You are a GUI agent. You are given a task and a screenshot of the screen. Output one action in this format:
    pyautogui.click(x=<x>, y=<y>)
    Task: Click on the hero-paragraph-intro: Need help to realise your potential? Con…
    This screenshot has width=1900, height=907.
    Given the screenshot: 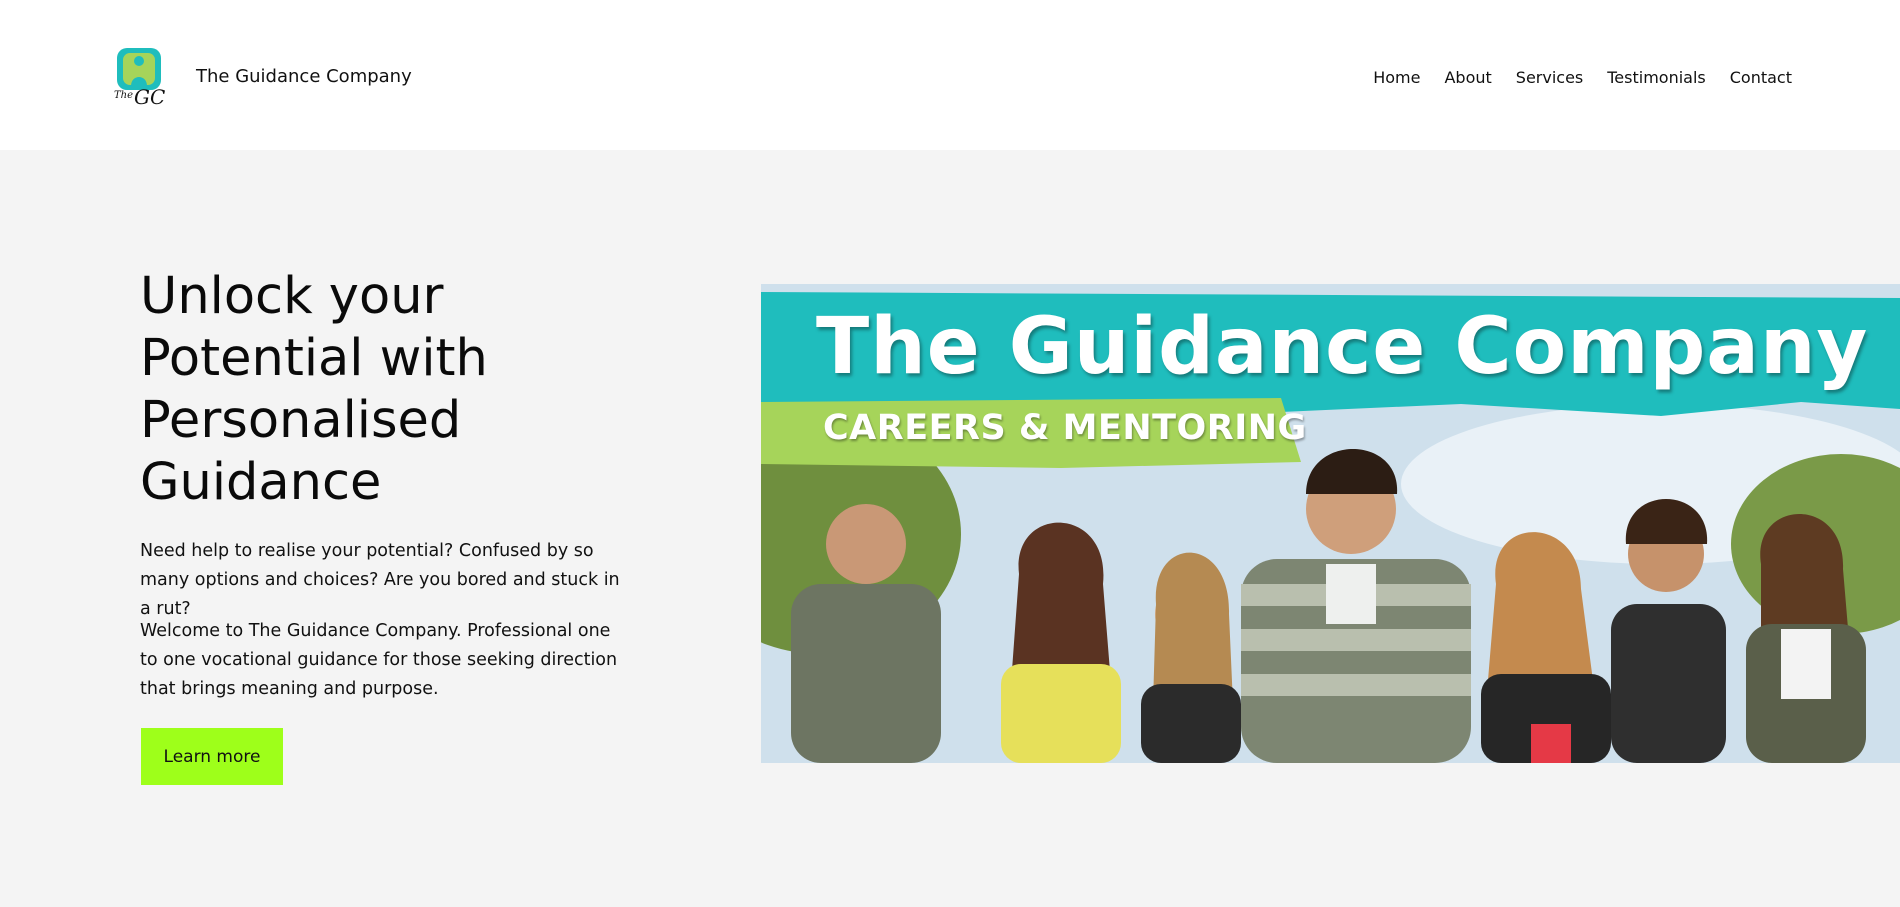 What is the action you would take?
    pyautogui.click(x=380, y=580)
    